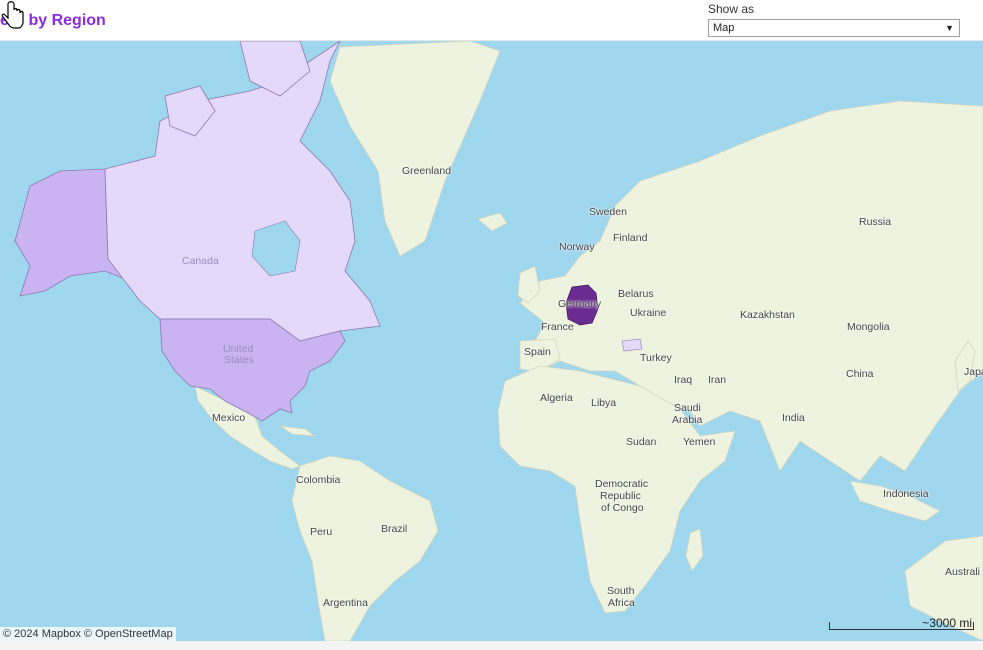  Describe the element at coordinates (949, 28) in the screenshot. I see `chevron-down-icon: ▼` at that location.